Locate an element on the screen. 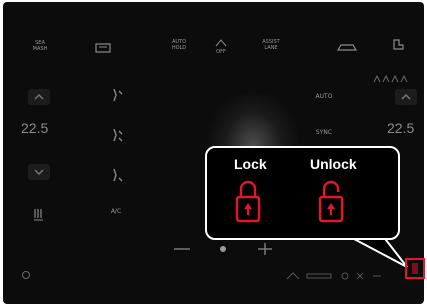 The image size is (427, 306). chevron-down-icon is located at coordinates (39, 172).